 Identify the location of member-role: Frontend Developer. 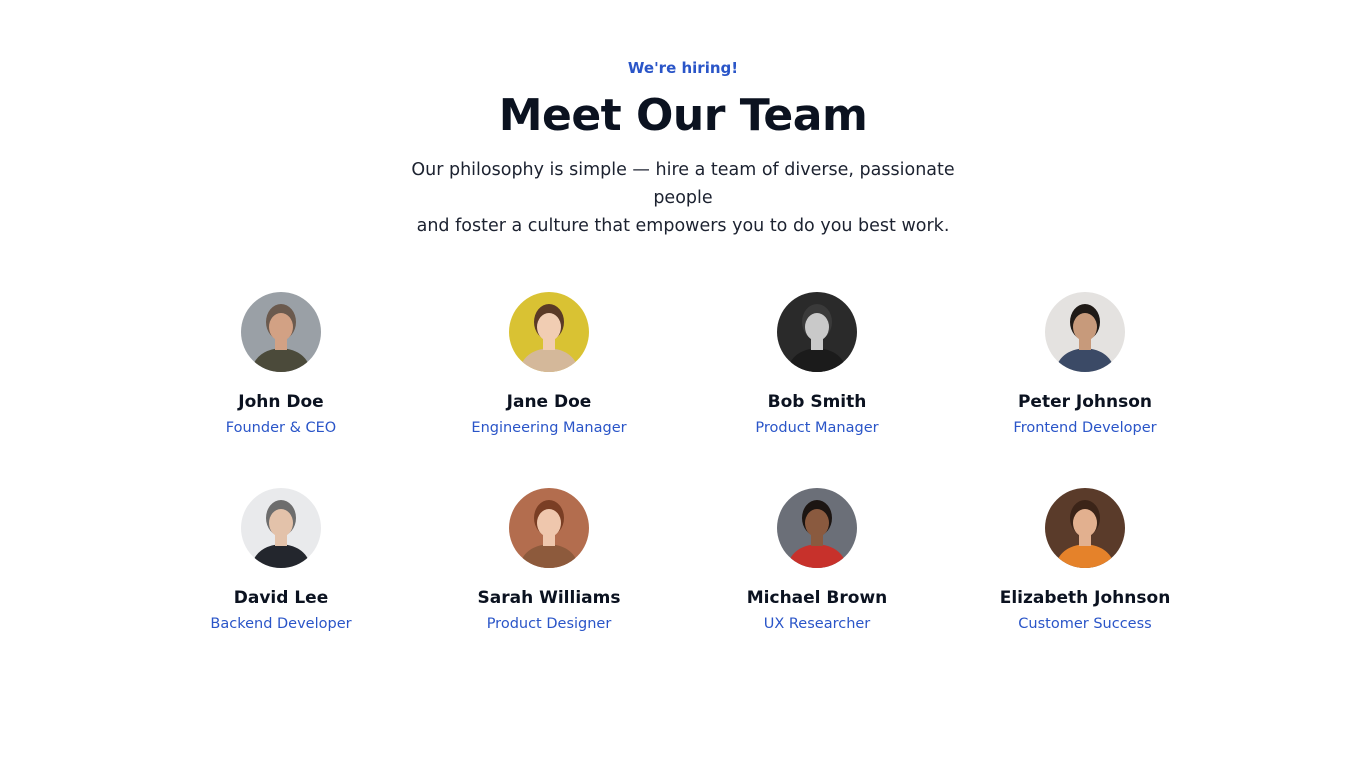
(1085, 428).